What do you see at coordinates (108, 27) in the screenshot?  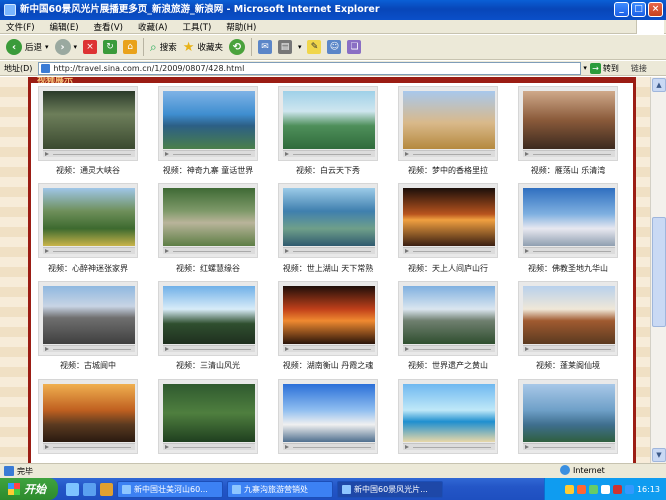 I see `menu-view: 查看(V)` at bounding box center [108, 27].